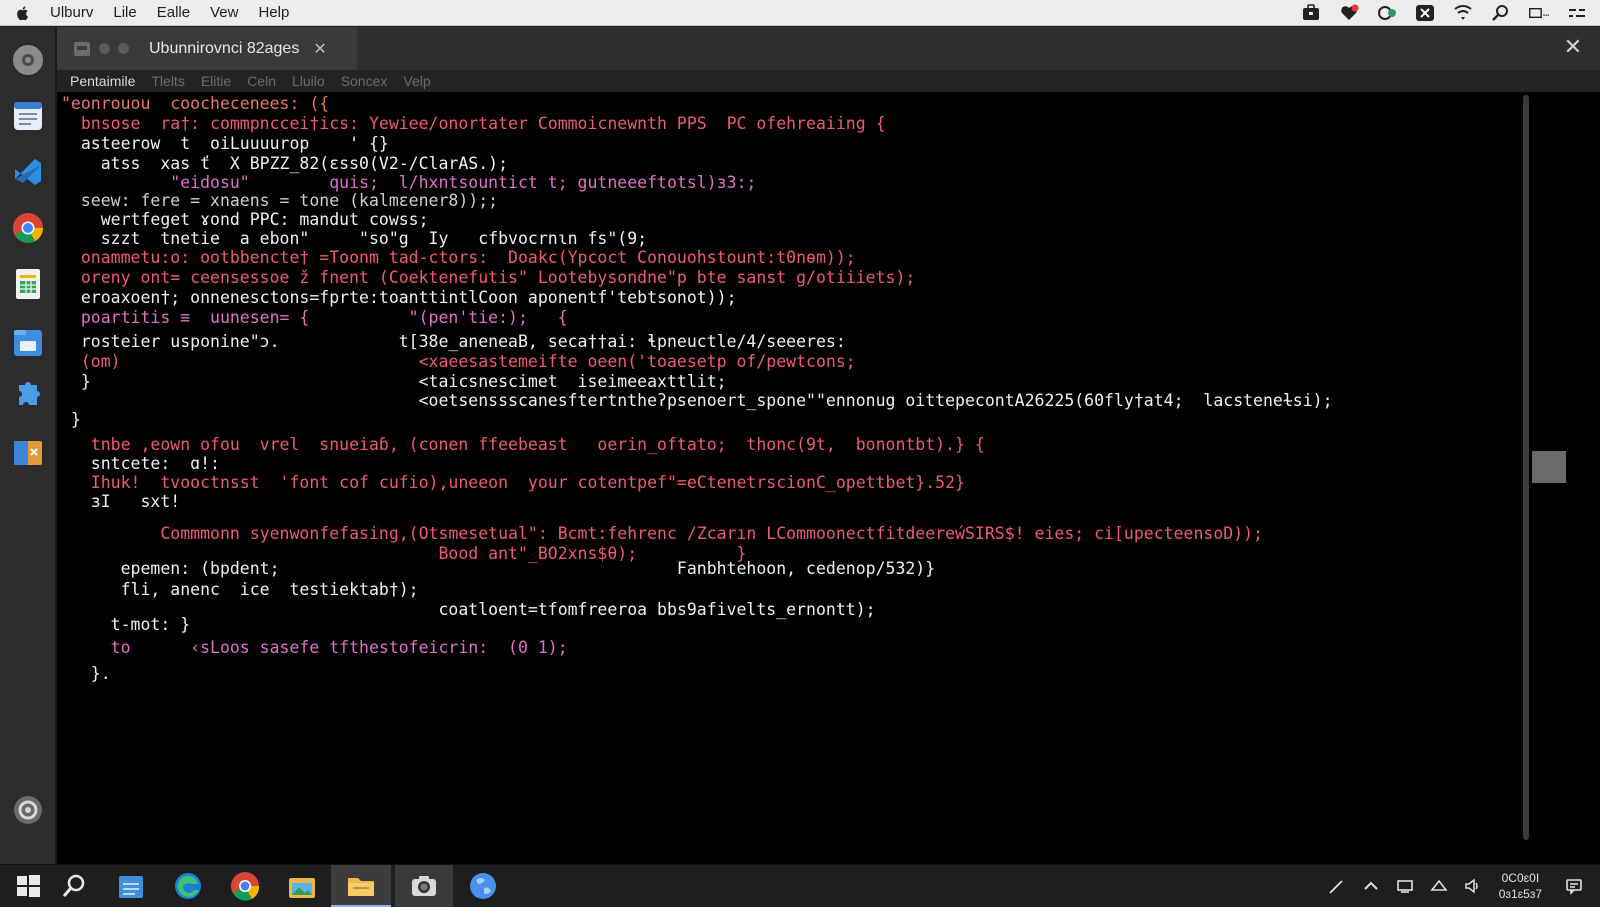 The image size is (1600, 907). Describe the element at coordinates (124, 12) in the screenshot. I see `menu-item-file: Lile` at that location.